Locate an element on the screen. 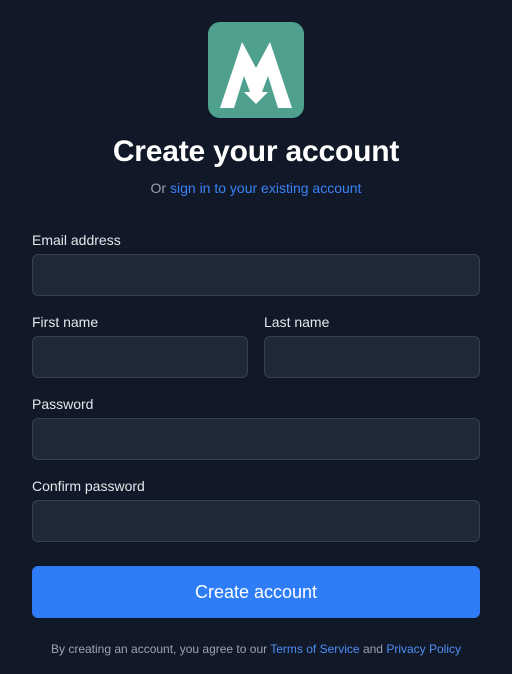 The width and height of the screenshot is (512, 674). subtitle-prefix: Or is located at coordinates (158, 188).